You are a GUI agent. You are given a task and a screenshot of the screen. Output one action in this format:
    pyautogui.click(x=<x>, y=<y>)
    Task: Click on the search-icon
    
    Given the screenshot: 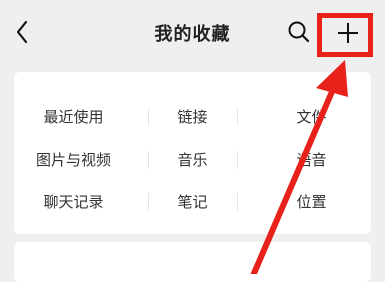 What is the action you would take?
    pyautogui.click(x=299, y=32)
    